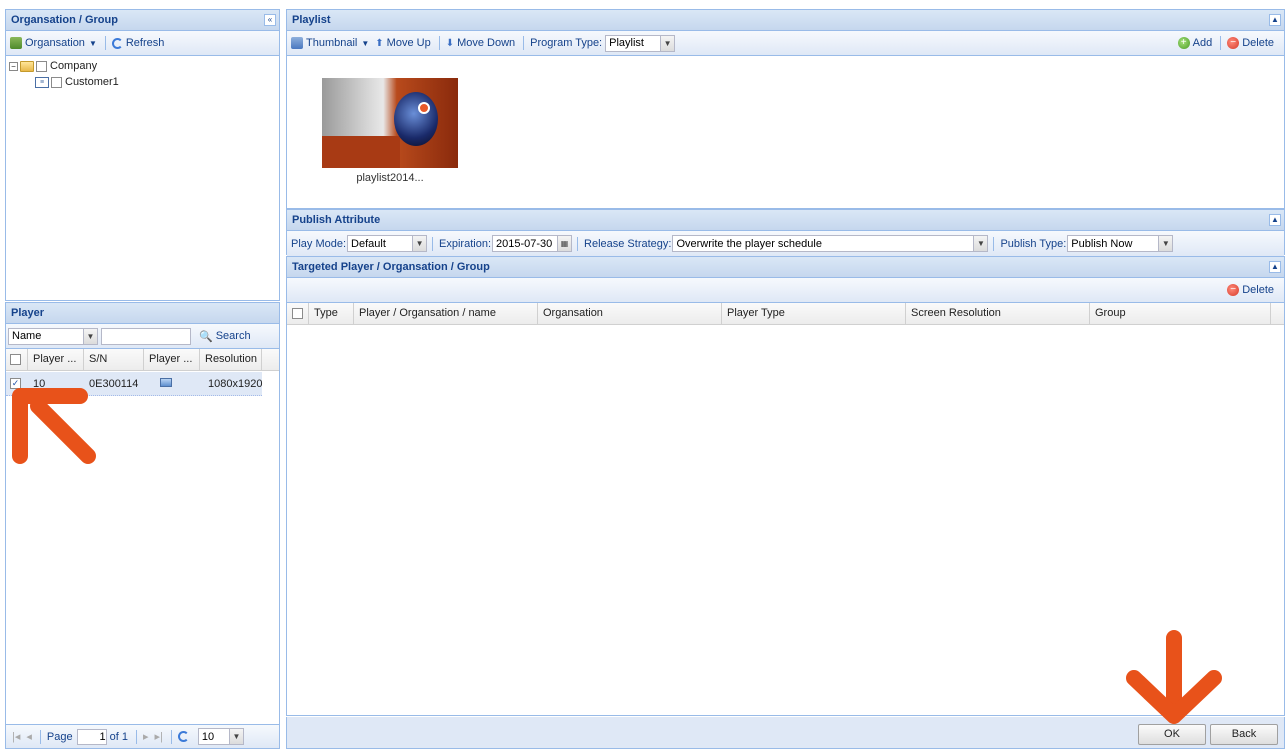 The width and height of the screenshot is (1287, 749). What do you see at coordinates (630, 313) in the screenshot?
I see `column-organisation: Organsation` at bounding box center [630, 313].